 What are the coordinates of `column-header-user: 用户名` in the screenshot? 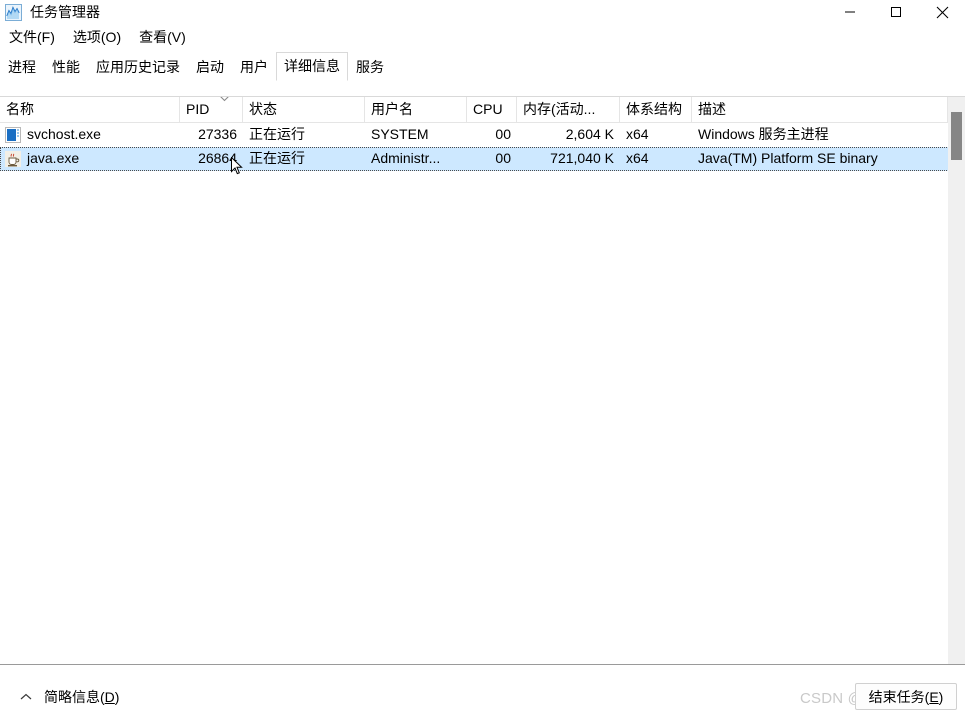 It's located at (416, 110).